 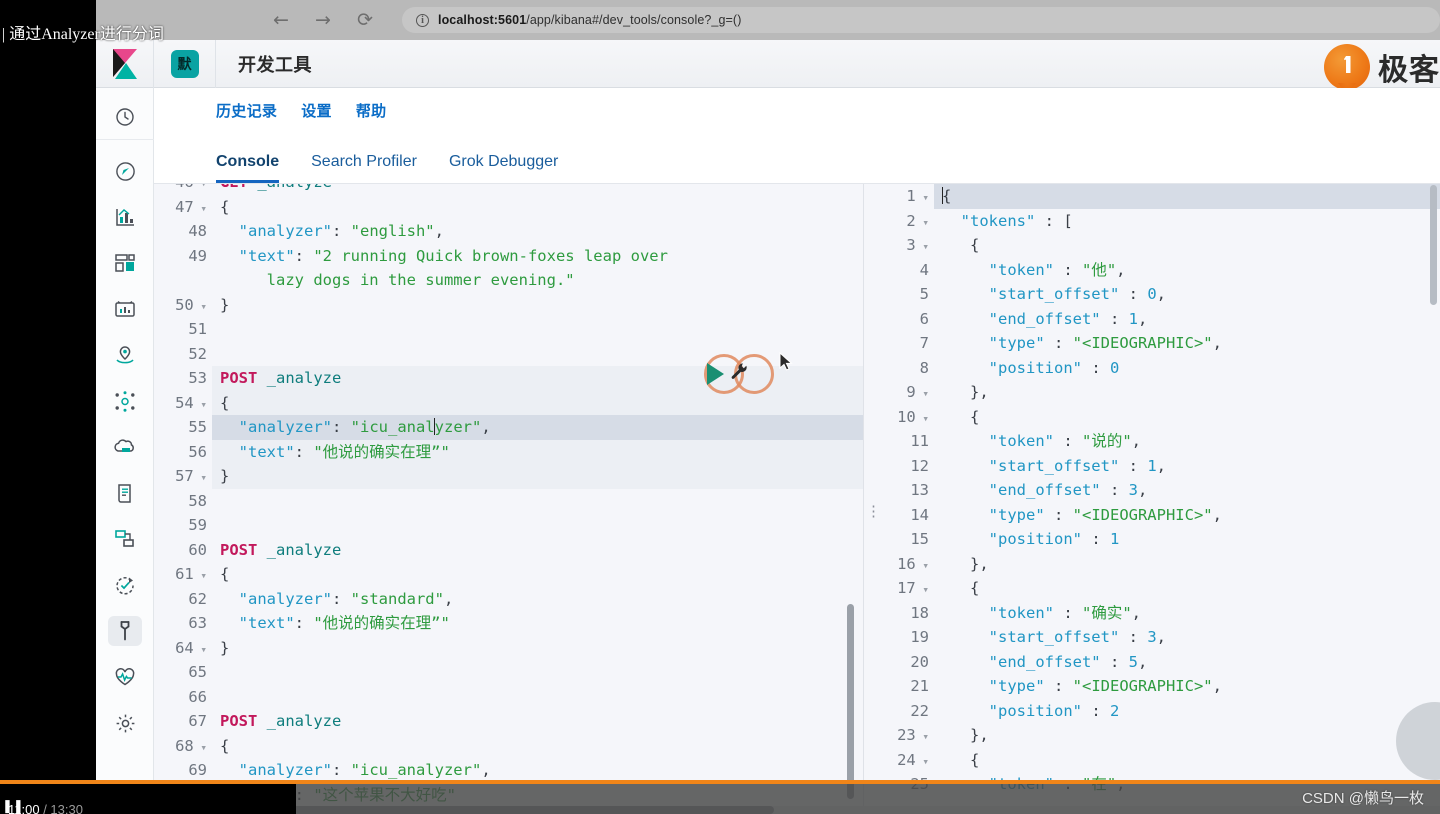 I want to click on code-line: 57 ▾}, so click(x=508, y=476).